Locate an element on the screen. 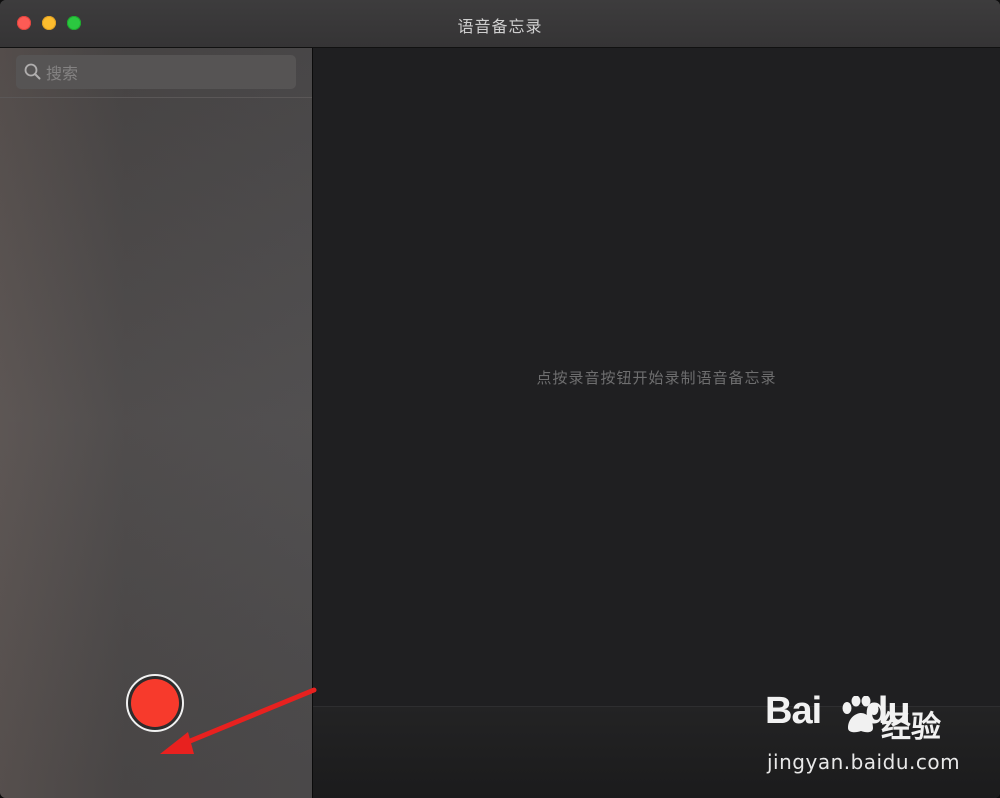  watermark-suffix: 经验 is located at coordinates (911, 727).